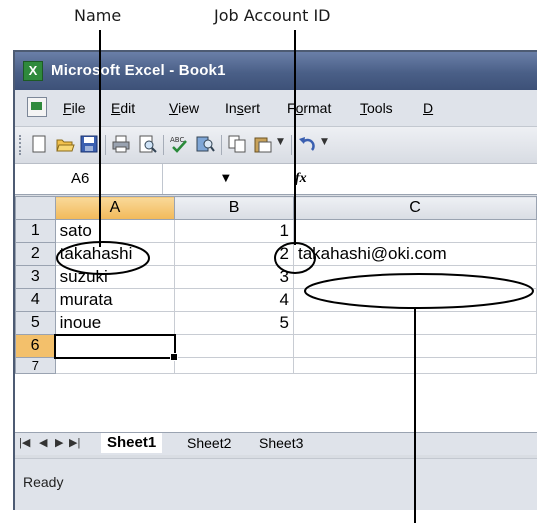 The image size is (537, 523). Describe the element at coordinates (21, 145) in the screenshot. I see `toolbar-grip` at that location.